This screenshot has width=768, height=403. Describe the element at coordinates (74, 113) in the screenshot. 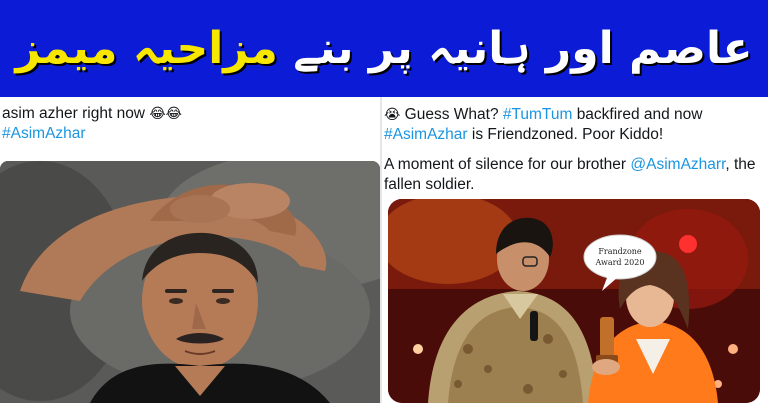

I see `left-tweet-body: asim azher right now` at that location.